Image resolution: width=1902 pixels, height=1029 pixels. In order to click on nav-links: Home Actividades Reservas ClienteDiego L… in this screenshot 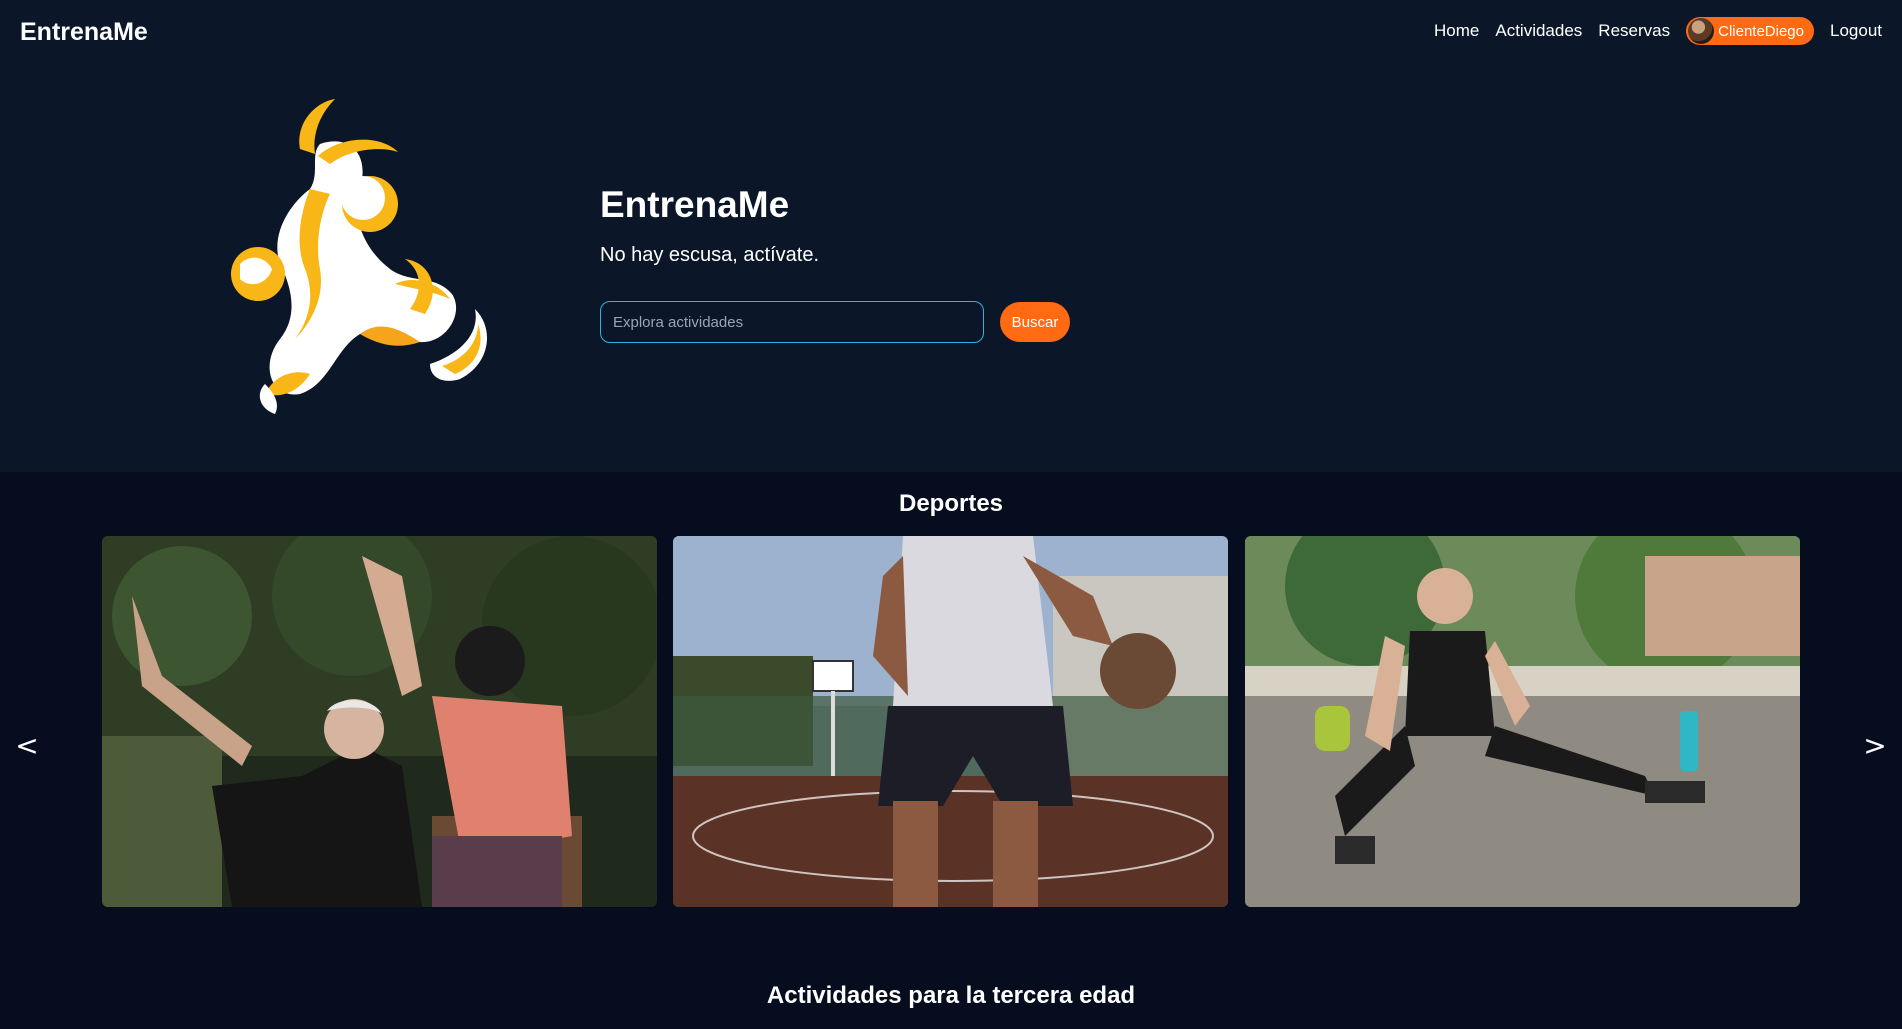, I will do `click(1658, 31)`.